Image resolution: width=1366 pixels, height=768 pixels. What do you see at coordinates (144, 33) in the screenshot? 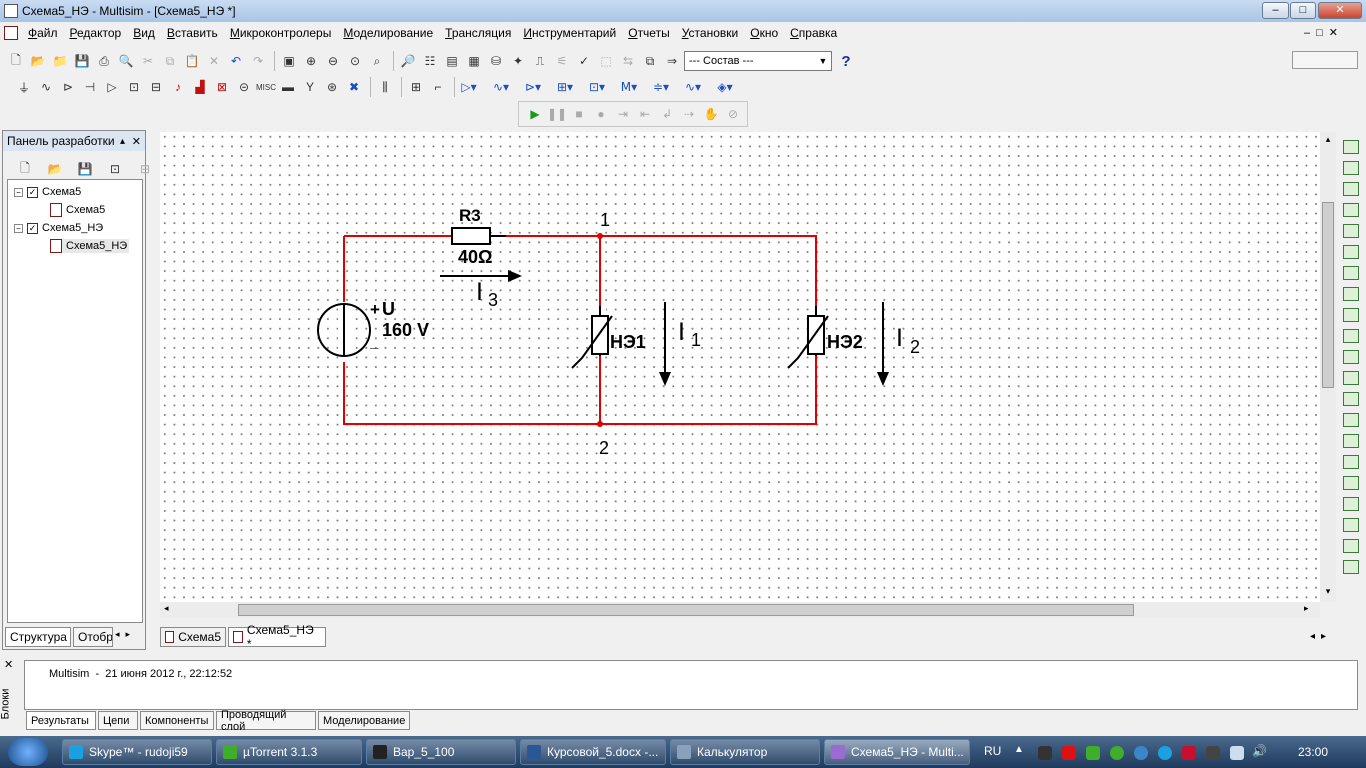
I see `menu-view: Вид` at bounding box center [144, 33].